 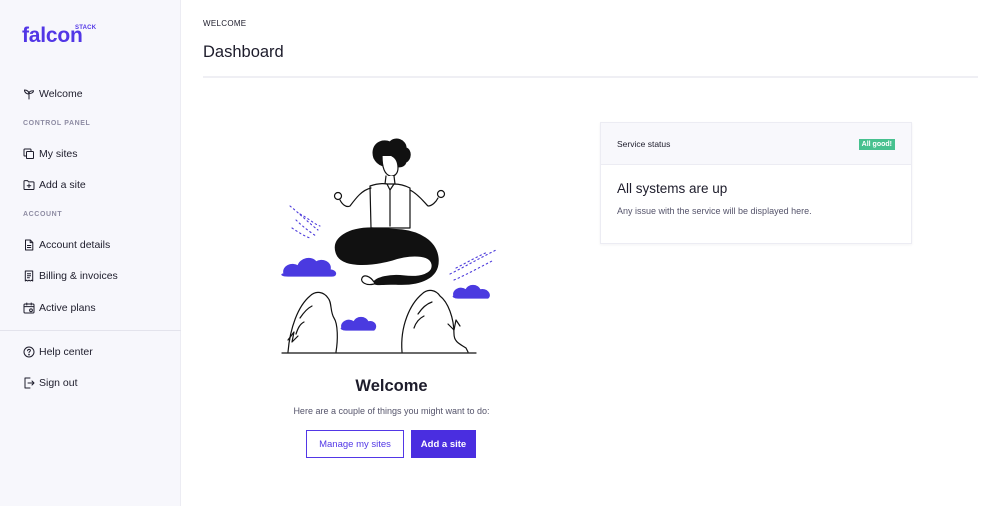 I want to click on sprout-icon, so click(x=29, y=94).